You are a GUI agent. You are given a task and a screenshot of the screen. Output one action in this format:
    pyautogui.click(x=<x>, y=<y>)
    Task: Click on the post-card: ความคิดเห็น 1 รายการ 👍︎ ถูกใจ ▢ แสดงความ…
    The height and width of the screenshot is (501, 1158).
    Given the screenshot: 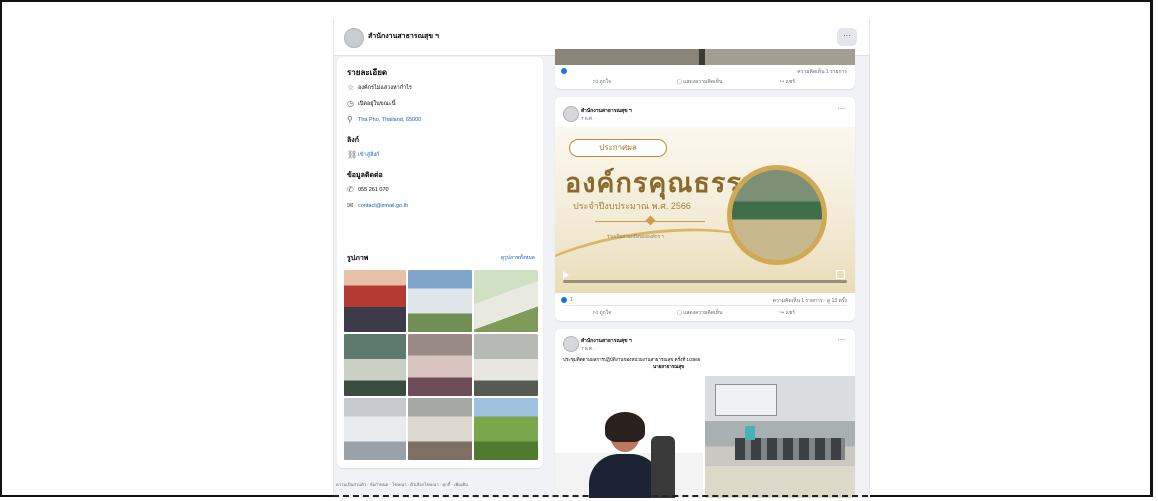 What is the action you would take?
    pyautogui.click(x=705, y=69)
    